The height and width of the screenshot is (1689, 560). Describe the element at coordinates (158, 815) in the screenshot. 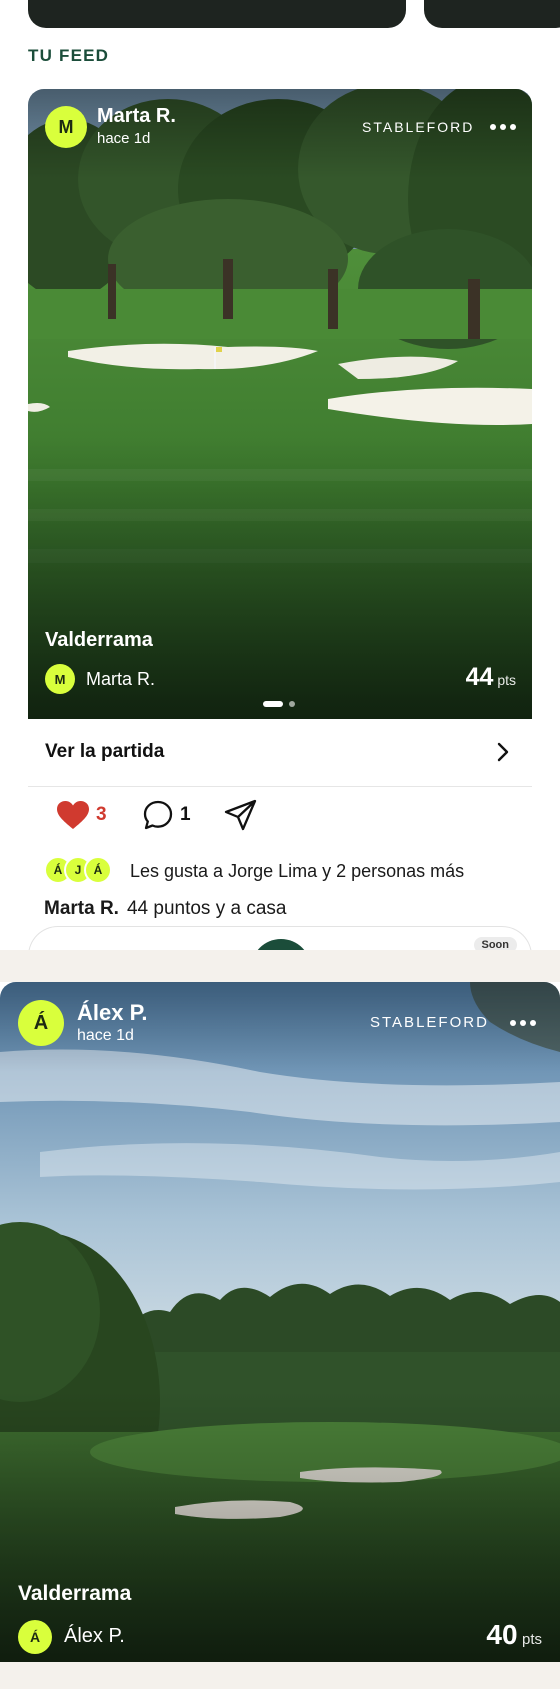

I see `comment-icon` at that location.